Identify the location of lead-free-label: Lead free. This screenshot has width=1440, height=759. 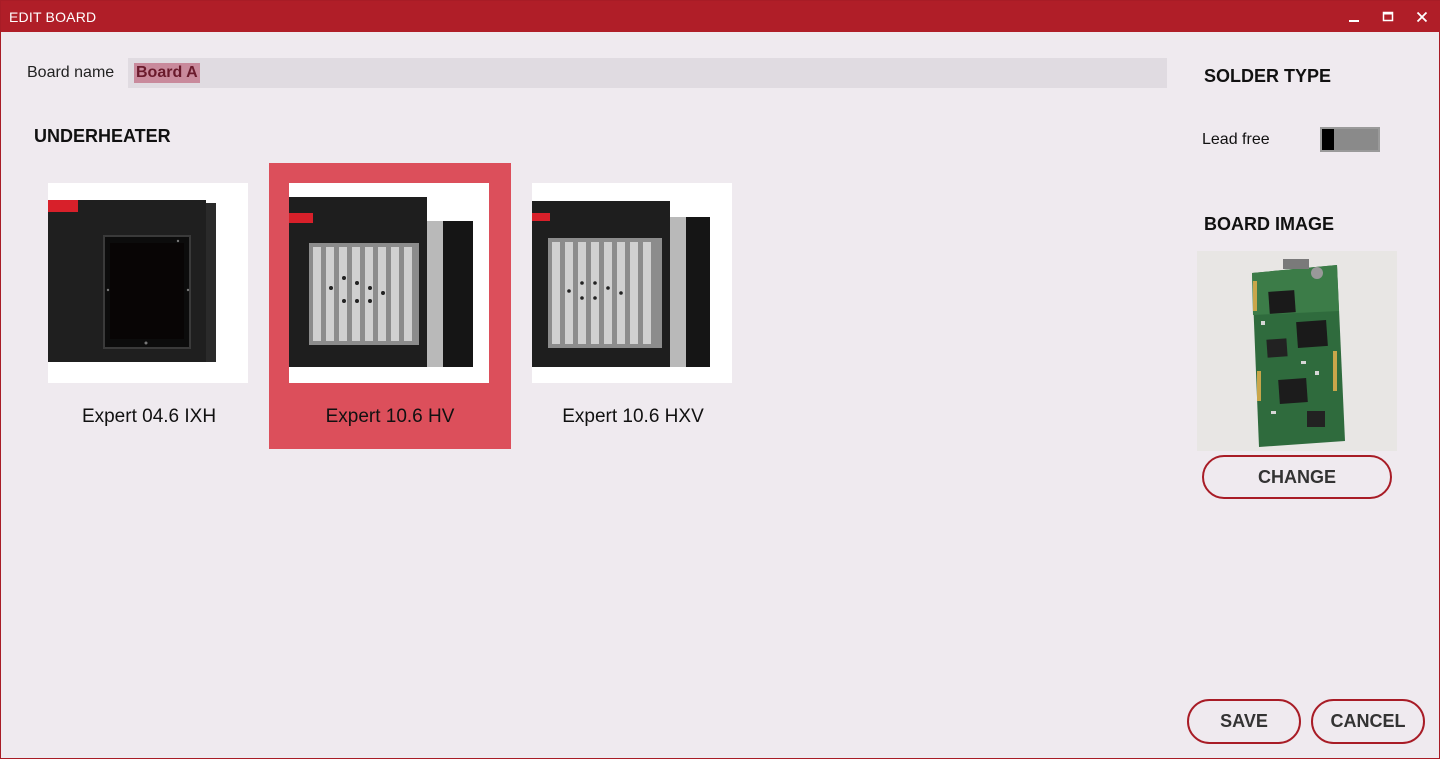
(1236, 139).